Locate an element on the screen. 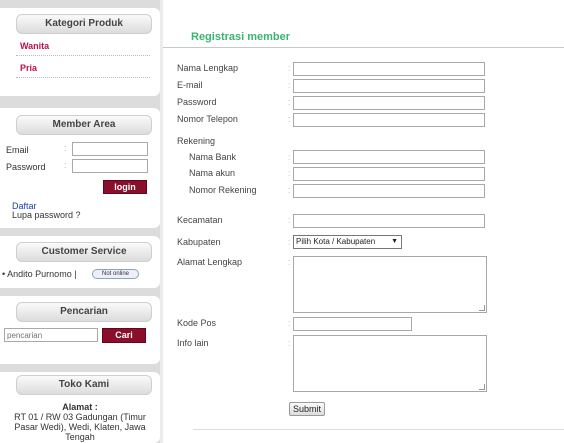 The image size is (564, 443). kabupaten-selected-value: Pilih Kota / Kabupaten is located at coordinates (336, 241).